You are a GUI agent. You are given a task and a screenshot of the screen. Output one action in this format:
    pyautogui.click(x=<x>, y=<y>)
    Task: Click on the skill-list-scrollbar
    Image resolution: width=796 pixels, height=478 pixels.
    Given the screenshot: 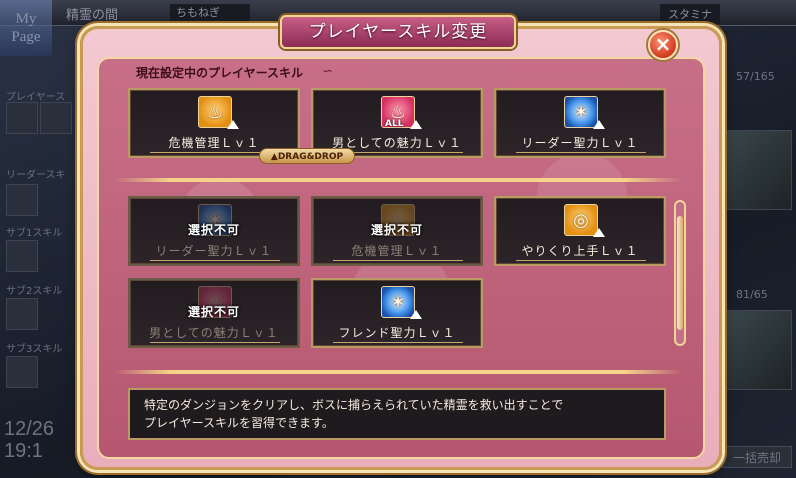 What is the action you would take?
    pyautogui.click(x=680, y=273)
    